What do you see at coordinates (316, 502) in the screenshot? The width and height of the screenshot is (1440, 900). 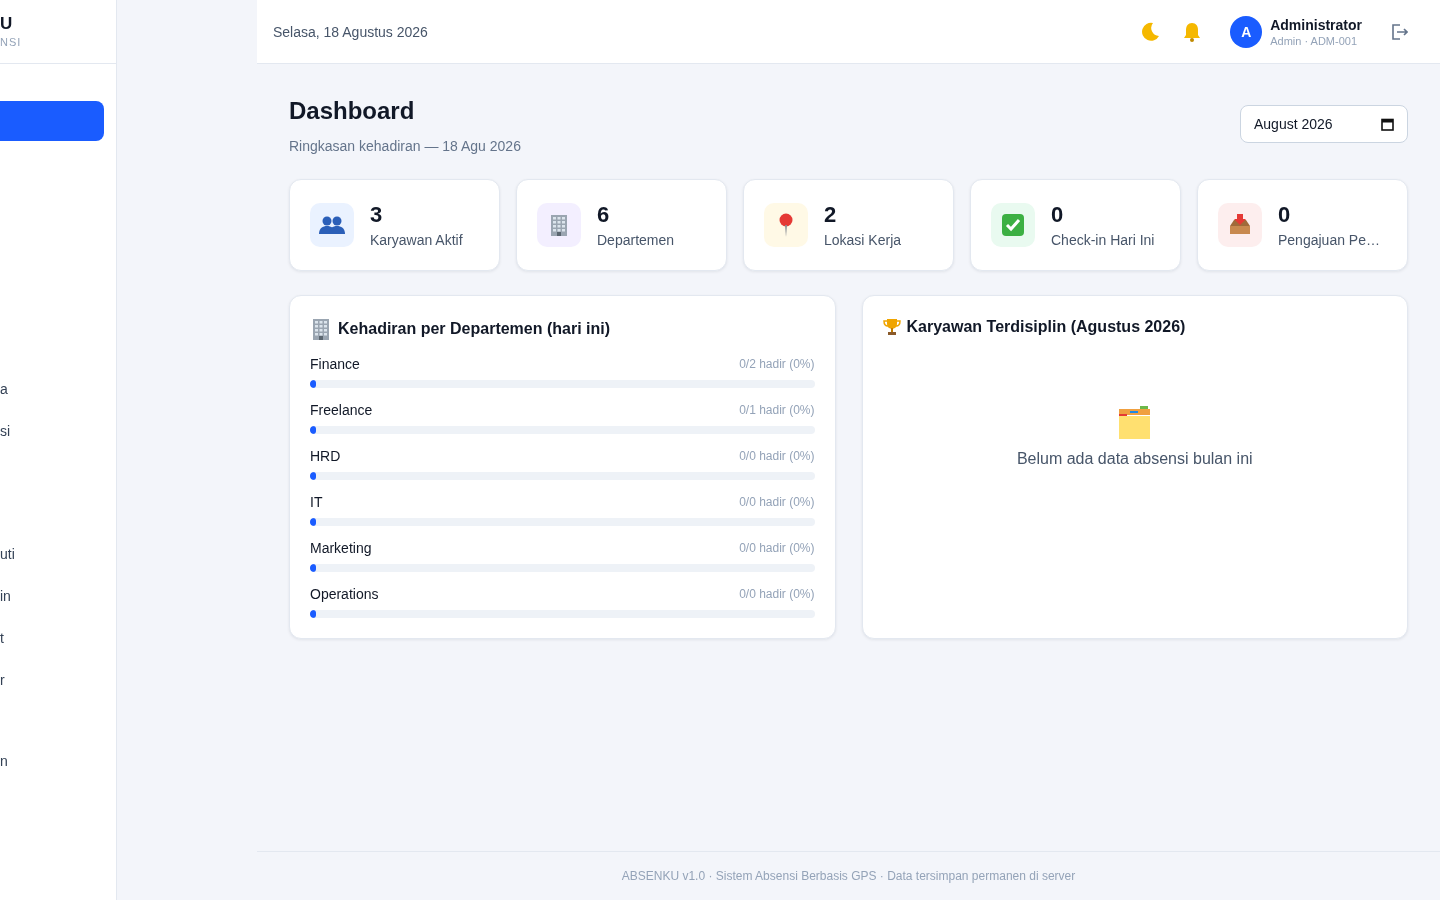 I see `department-name: IT` at bounding box center [316, 502].